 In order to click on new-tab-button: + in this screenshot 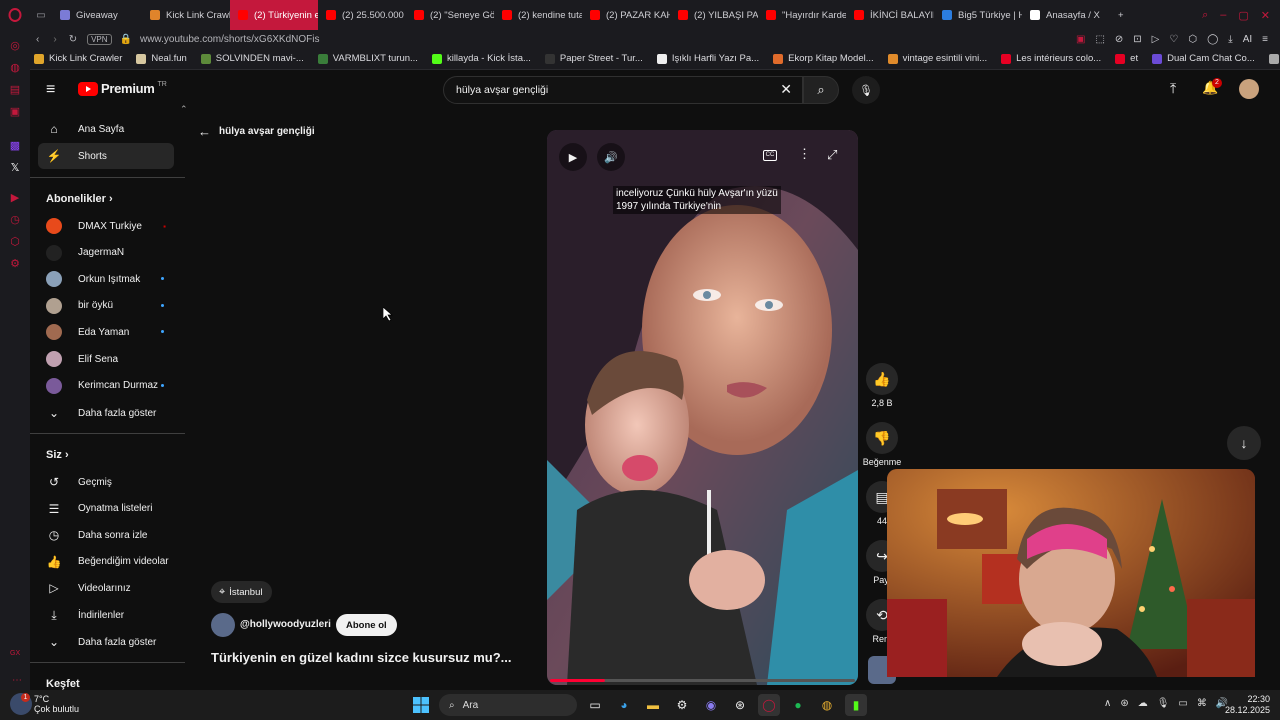, I will do `click(1121, 15)`.